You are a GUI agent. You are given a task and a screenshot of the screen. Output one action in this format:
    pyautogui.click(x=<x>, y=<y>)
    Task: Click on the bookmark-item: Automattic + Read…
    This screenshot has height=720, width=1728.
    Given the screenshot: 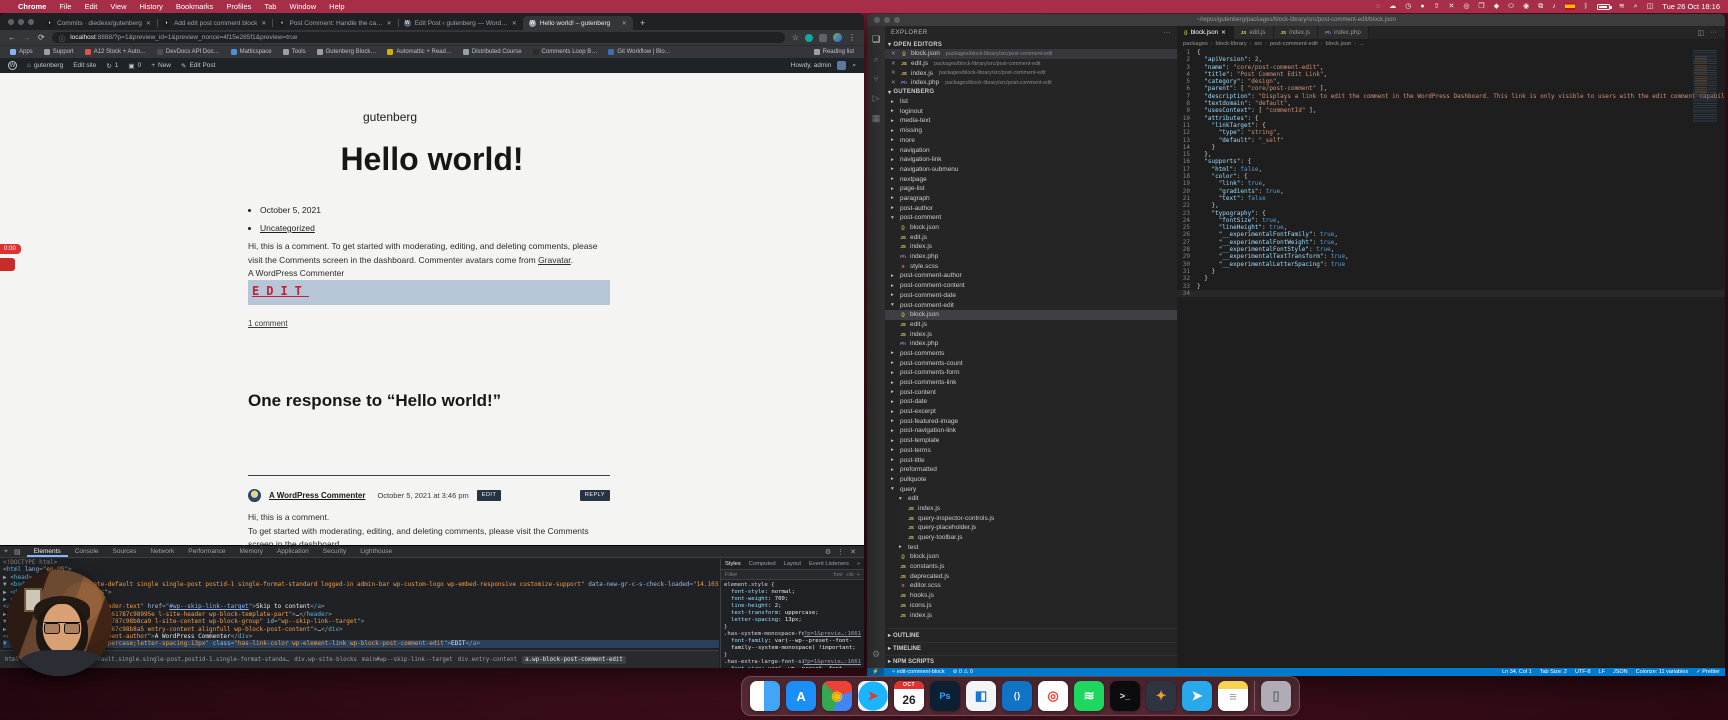 What is the action you would take?
    pyautogui.click(x=419, y=52)
    